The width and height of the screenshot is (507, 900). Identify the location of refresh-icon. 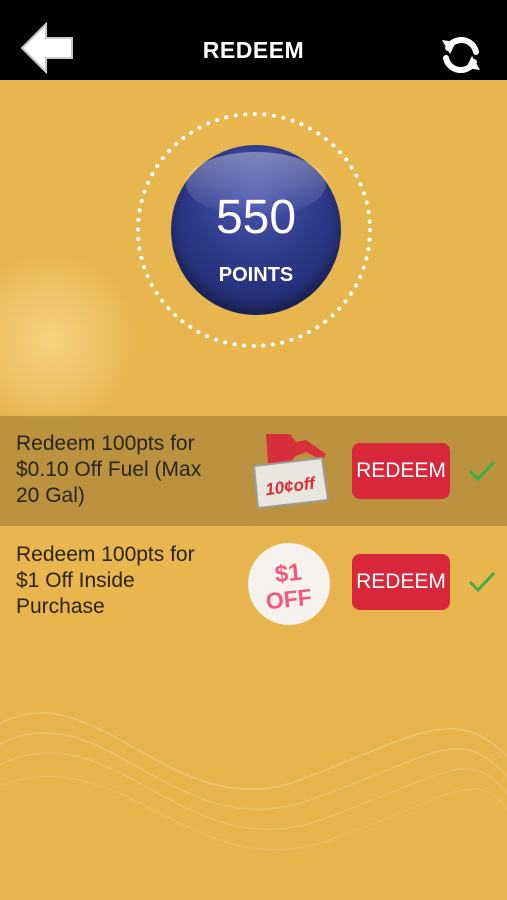
(461, 55).